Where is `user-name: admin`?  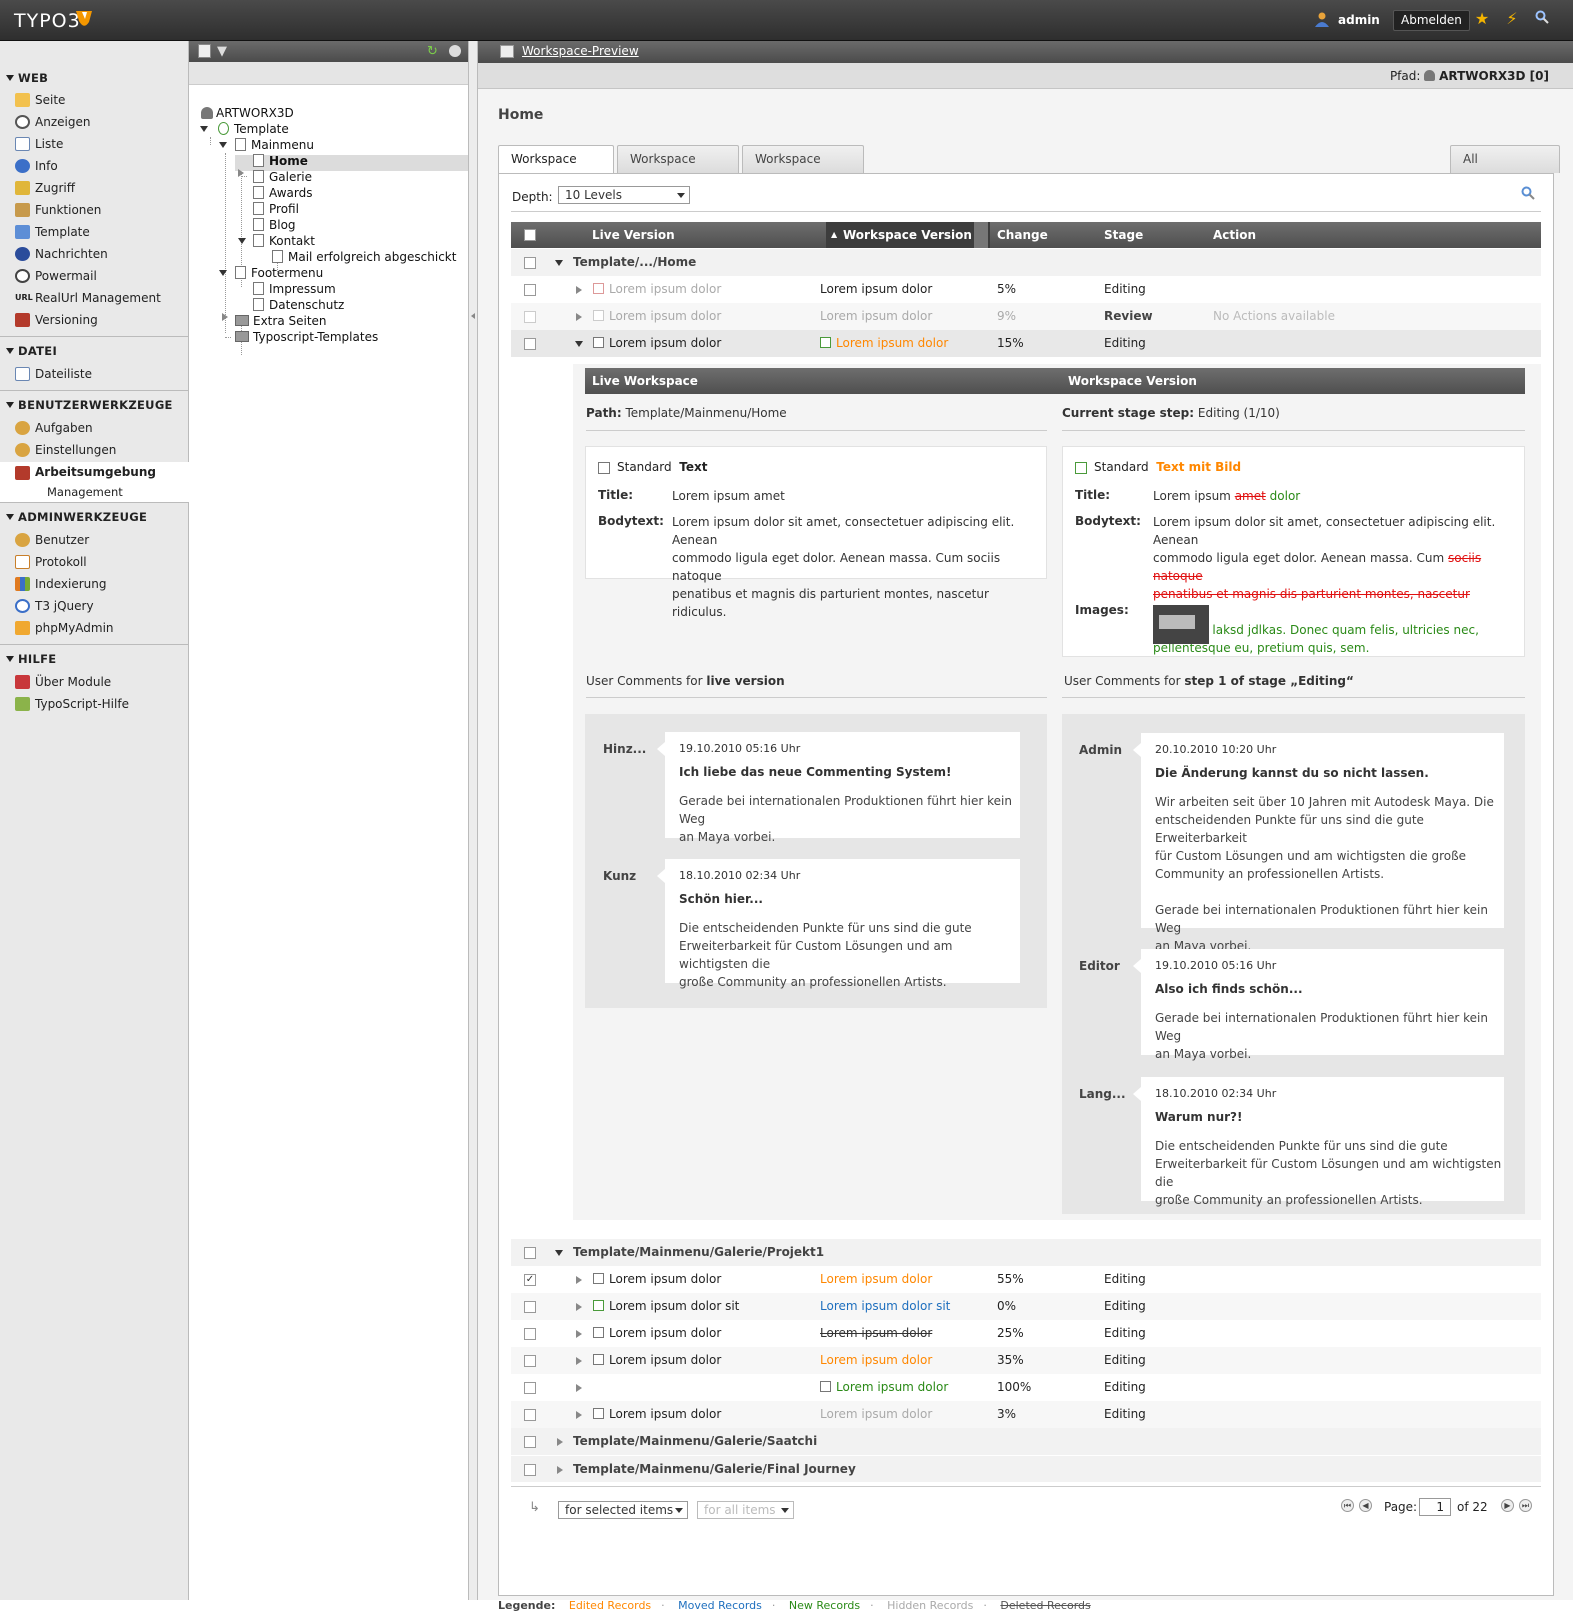 user-name: admin is located at coordinates (1359, 20).